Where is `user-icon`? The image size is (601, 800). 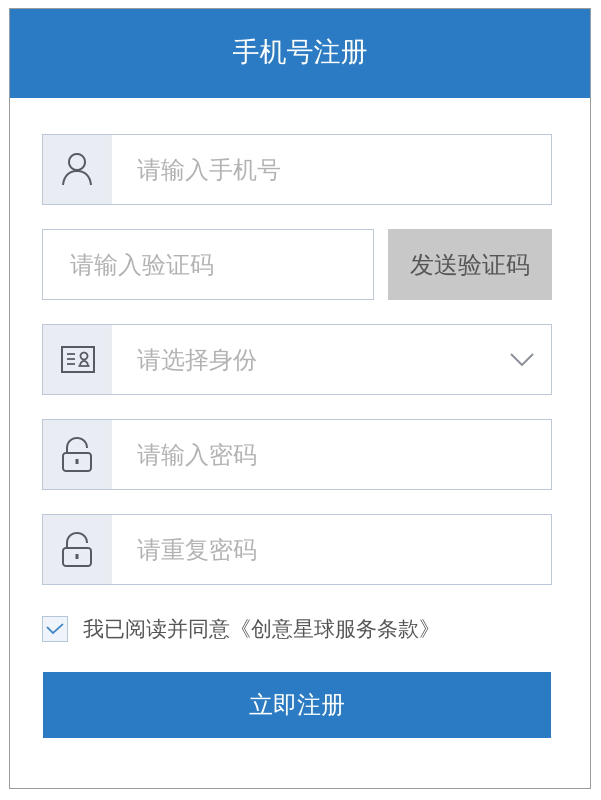
user-icon is located at coordinates (77, 169).